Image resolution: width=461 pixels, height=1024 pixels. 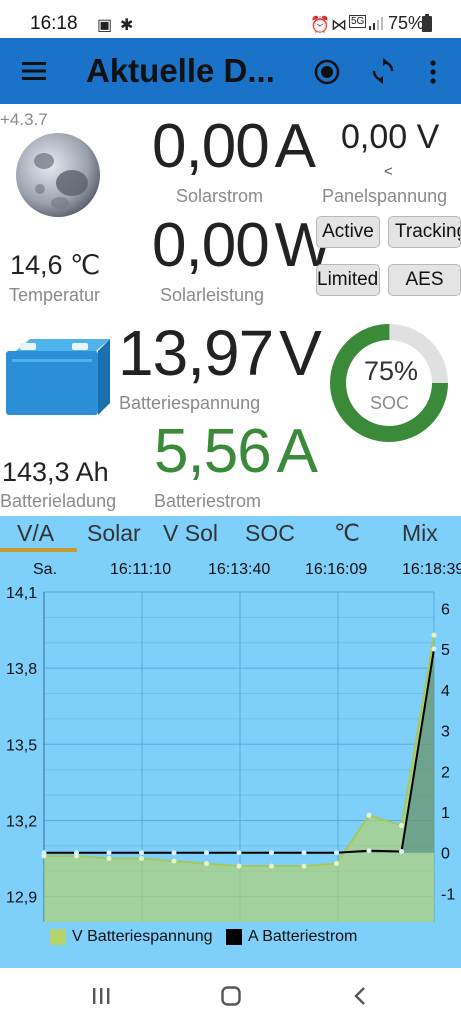 I want to click on solar-power-value: 0,00W, so click(x=242, y=245).